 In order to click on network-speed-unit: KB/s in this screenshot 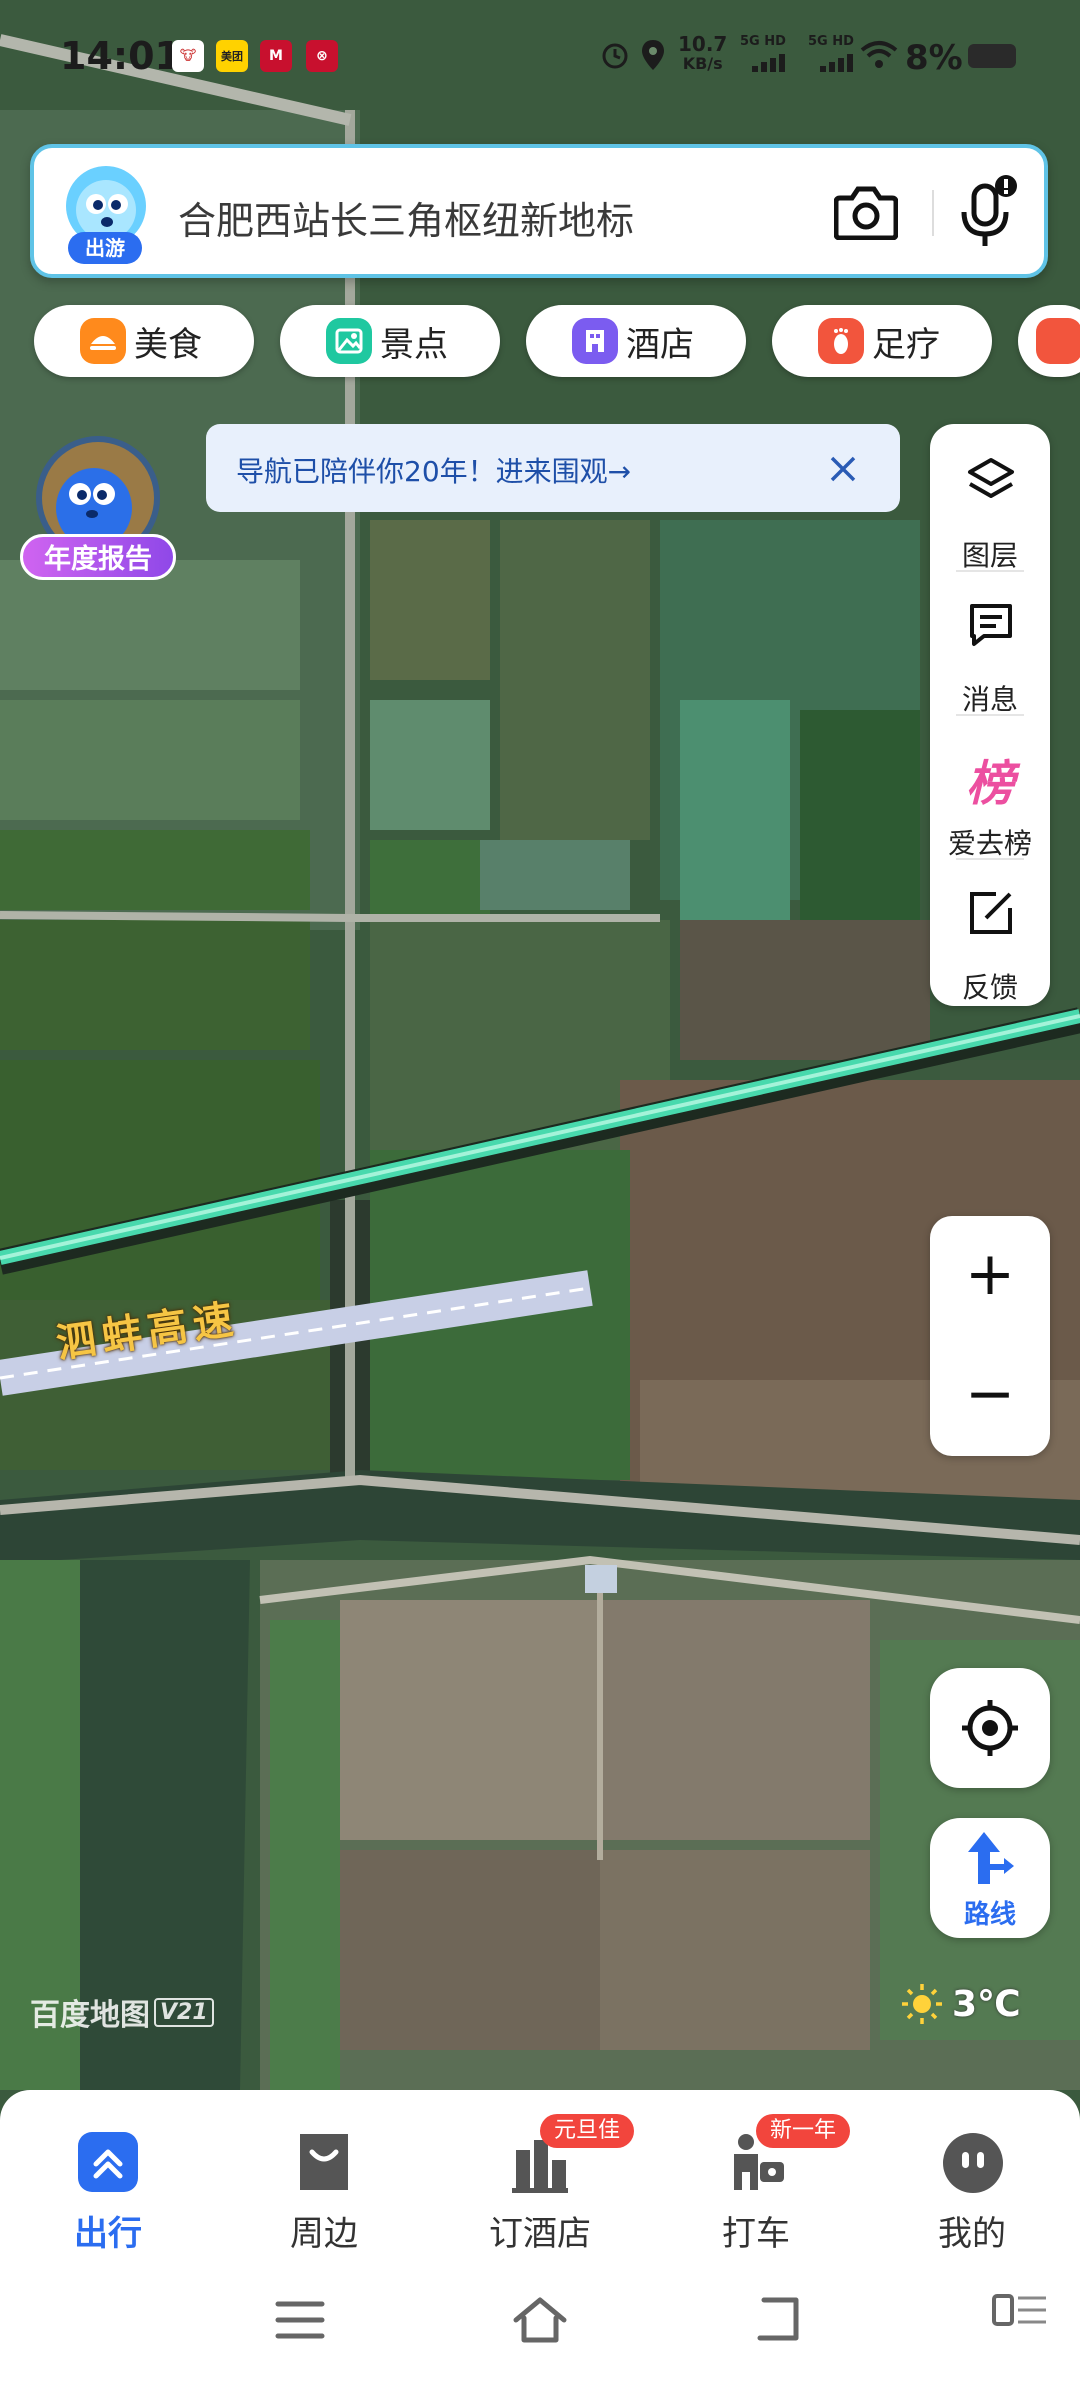, I will do `click(702, 63)`.